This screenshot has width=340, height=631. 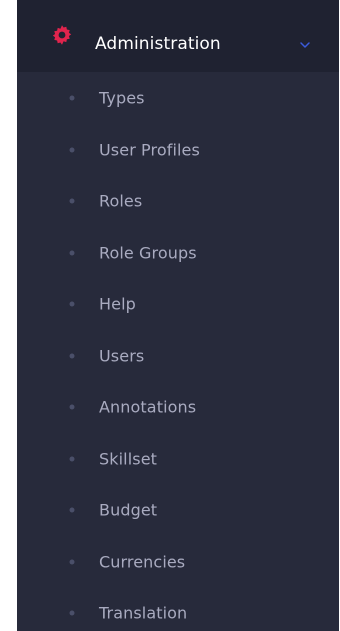 I want to click on submenu-item-label: User Profiles, so click(x=149, y=150).